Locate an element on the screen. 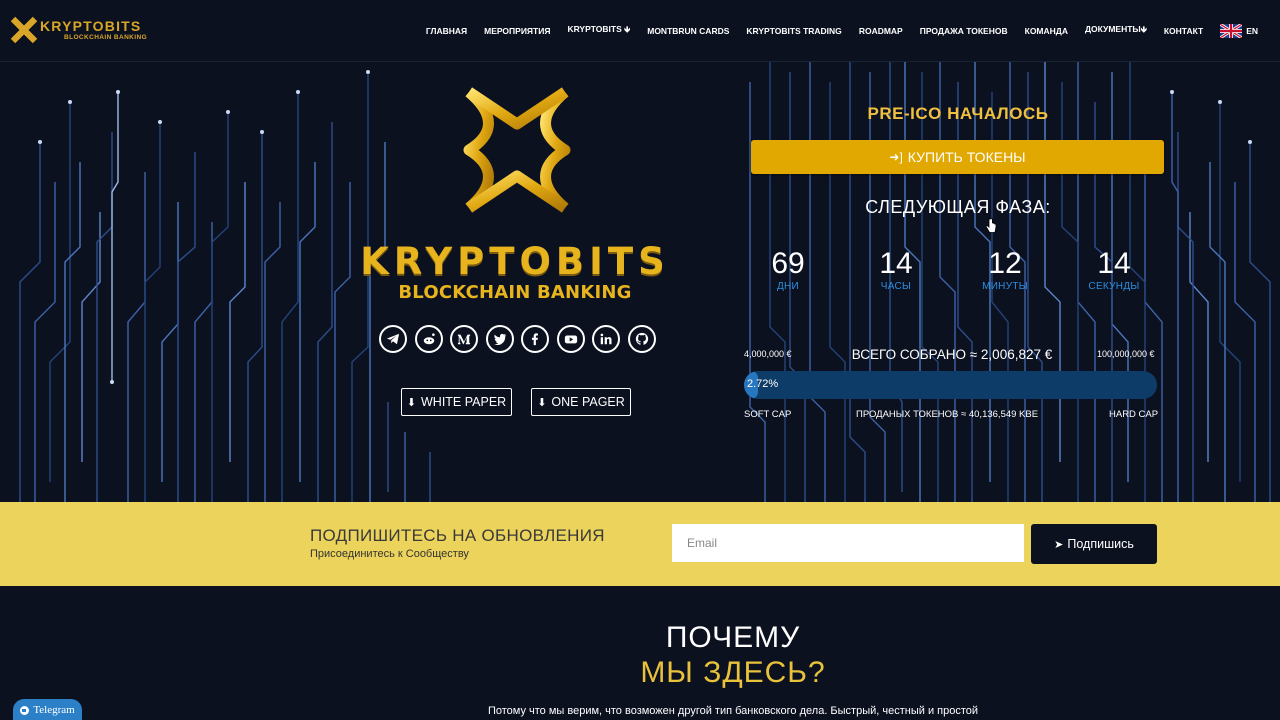  social-links is located at coordinates (521, 339).